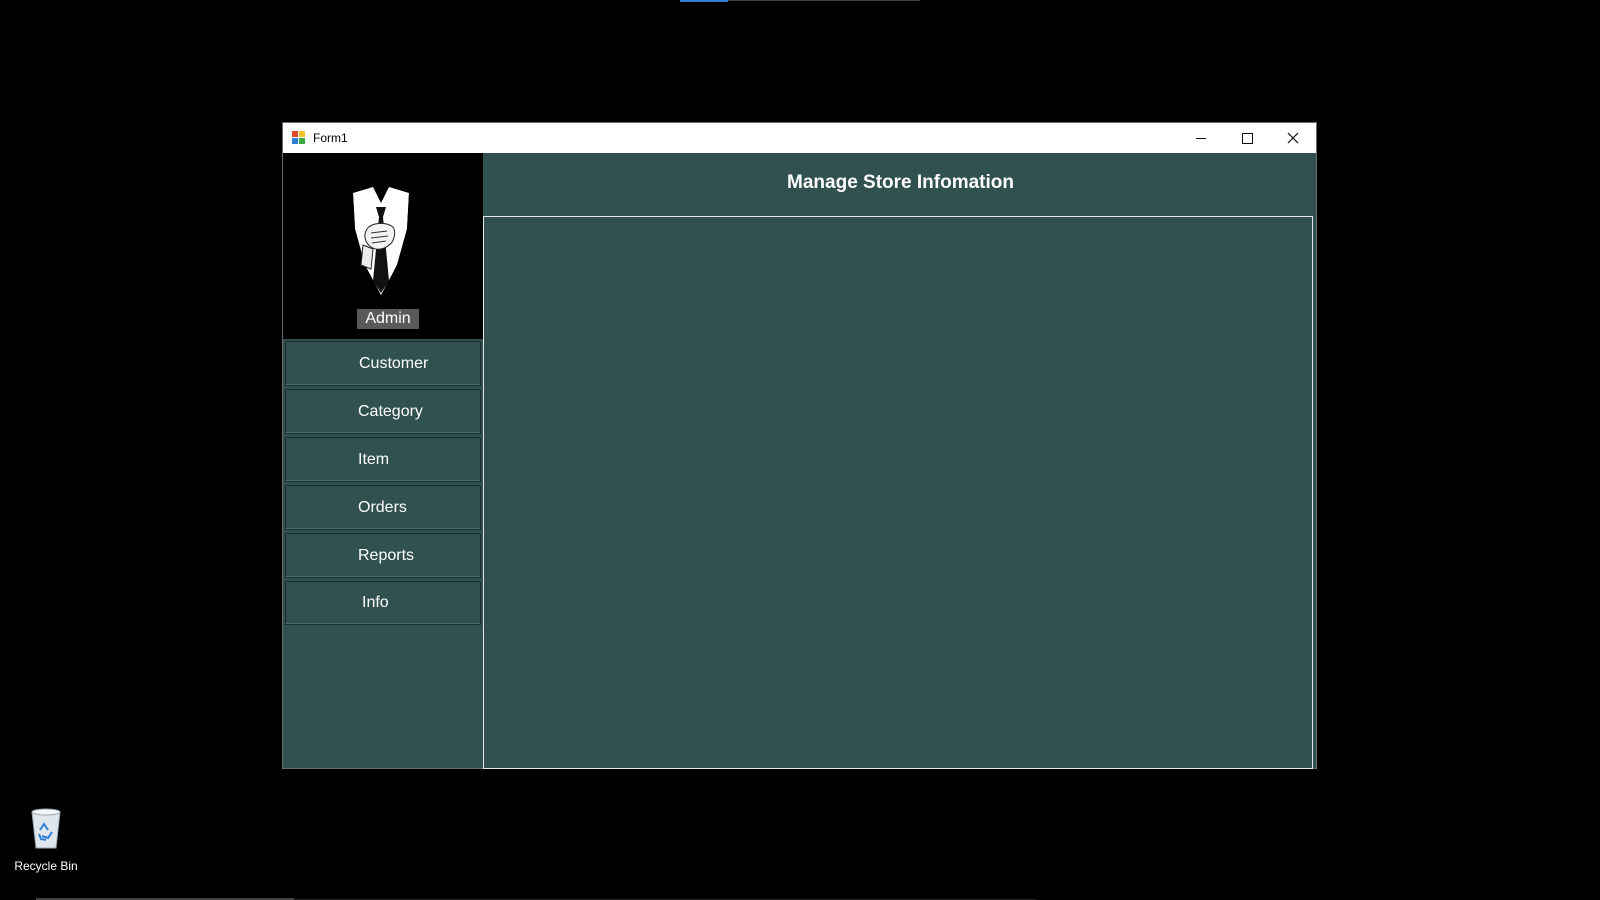  I want to click on nav-item-label: Category, so click(390, 411).